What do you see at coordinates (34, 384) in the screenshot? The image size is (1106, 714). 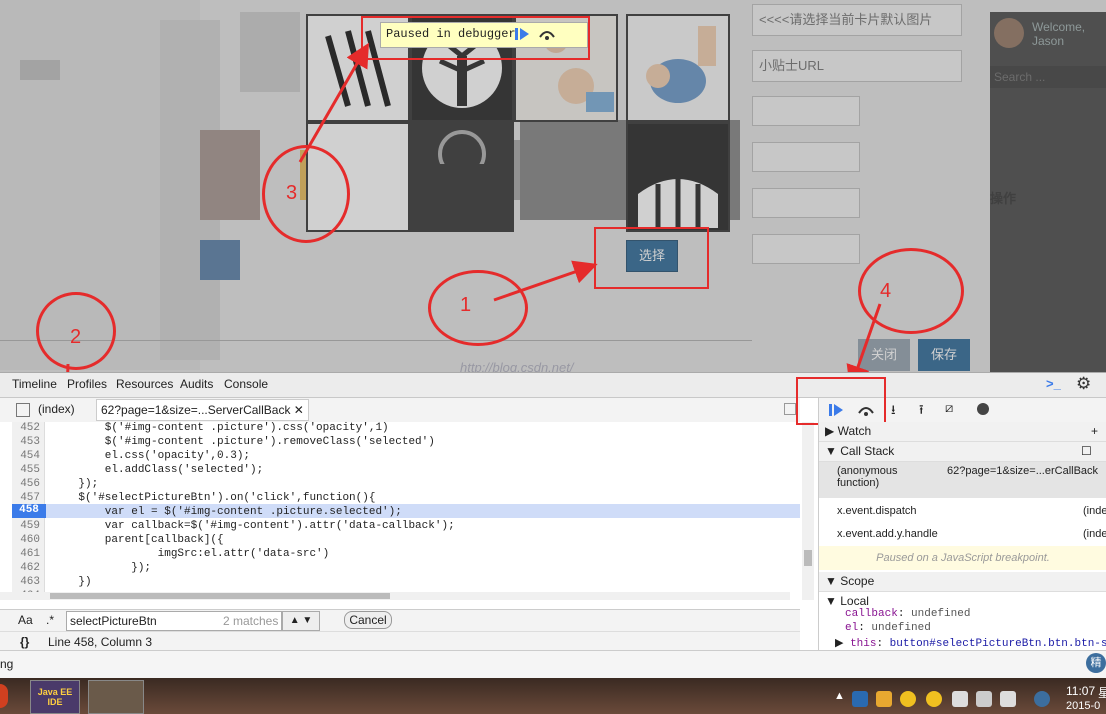 I see `tab-timeline: Timeline` at bounding box center [34, 384].